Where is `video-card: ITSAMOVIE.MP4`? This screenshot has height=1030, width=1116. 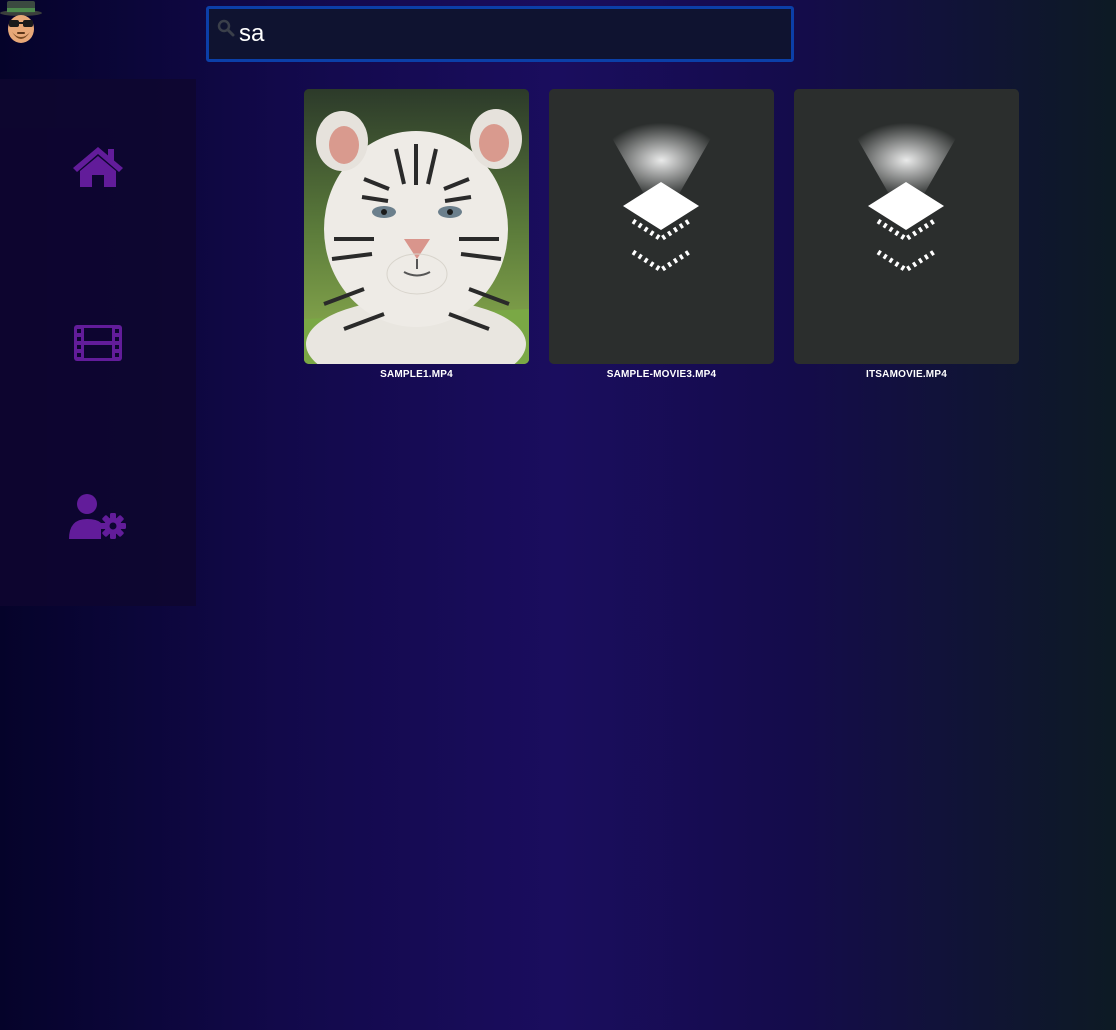
video-card: ITSAMOVIE.MP4 is located at coordinates (906, 234).